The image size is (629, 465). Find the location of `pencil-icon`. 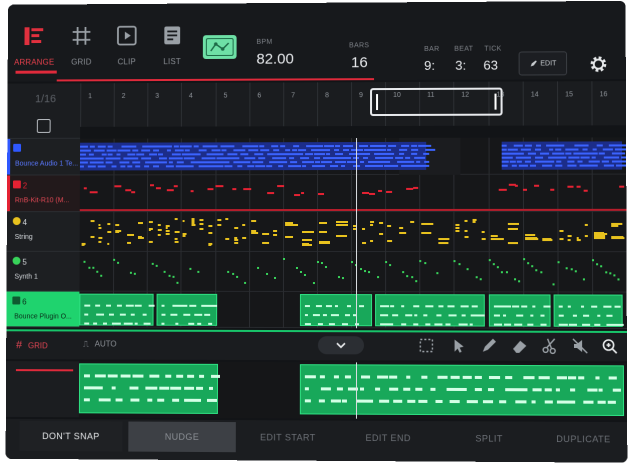

pencil-icon is located at coordinates (489, 346).